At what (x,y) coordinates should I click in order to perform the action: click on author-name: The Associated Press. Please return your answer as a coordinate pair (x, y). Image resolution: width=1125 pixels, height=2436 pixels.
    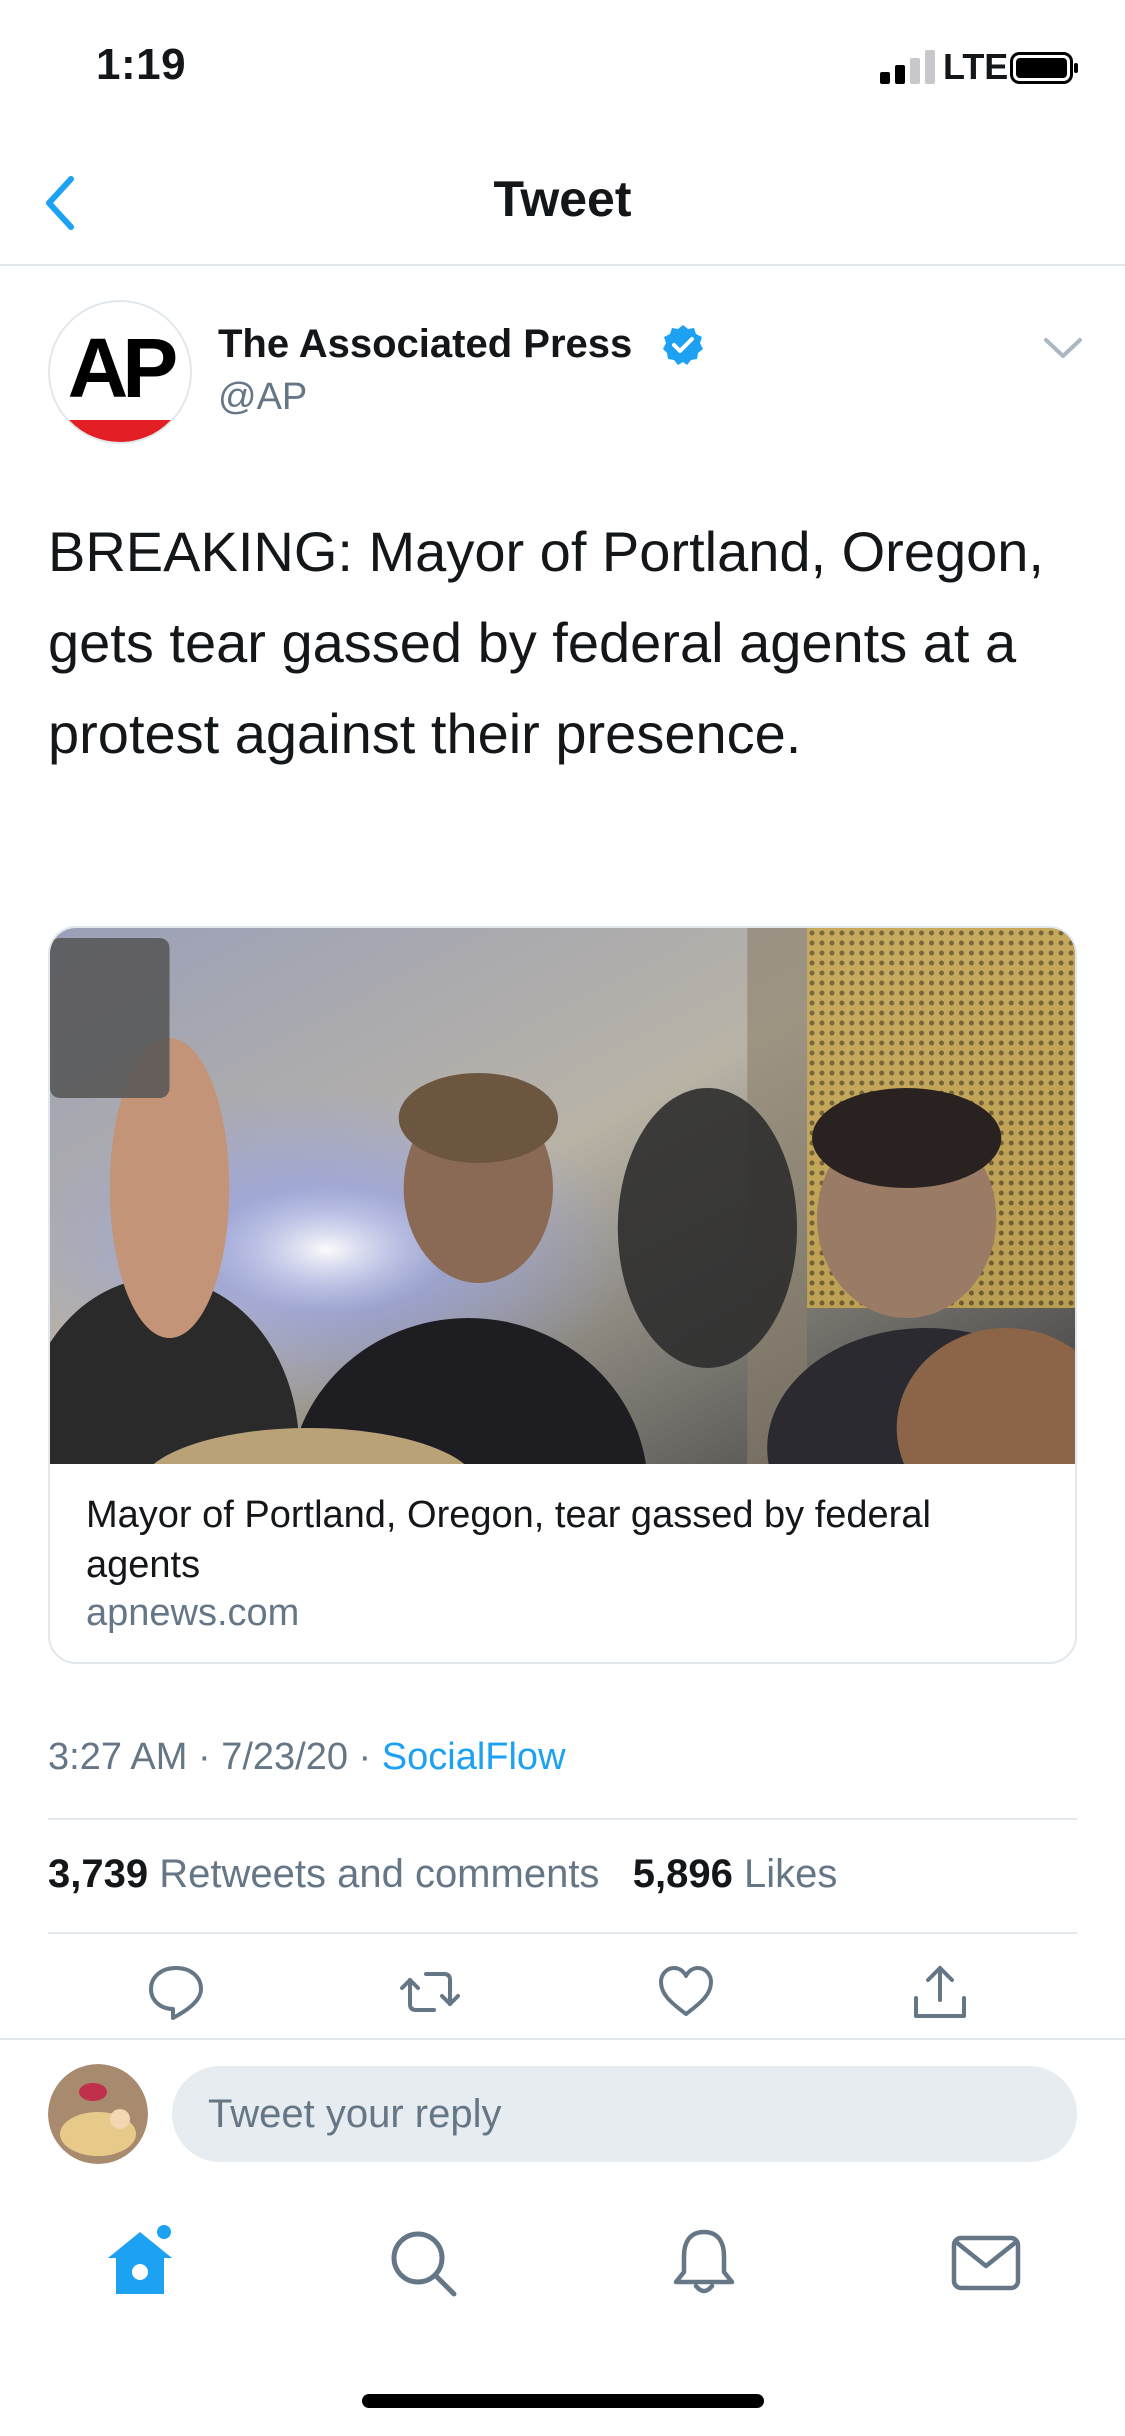
    Looking at the image, I should click on (425, 344).